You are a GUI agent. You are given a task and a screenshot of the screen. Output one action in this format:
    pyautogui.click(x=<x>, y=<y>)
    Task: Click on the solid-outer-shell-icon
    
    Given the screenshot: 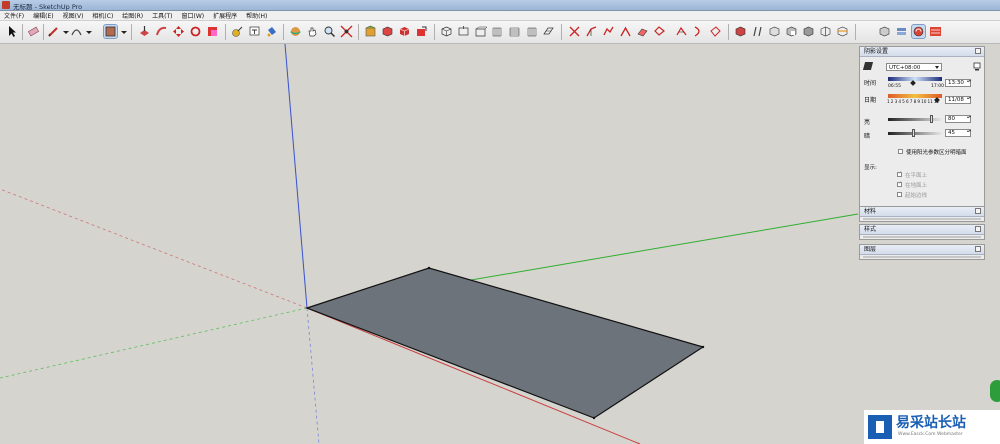 What is the action you would take?
    pyautogui.click(x=740, y=31)
    